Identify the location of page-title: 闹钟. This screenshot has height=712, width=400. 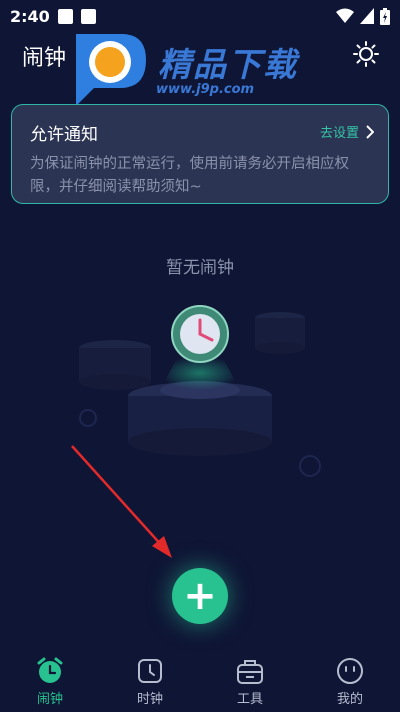
(44, 58).